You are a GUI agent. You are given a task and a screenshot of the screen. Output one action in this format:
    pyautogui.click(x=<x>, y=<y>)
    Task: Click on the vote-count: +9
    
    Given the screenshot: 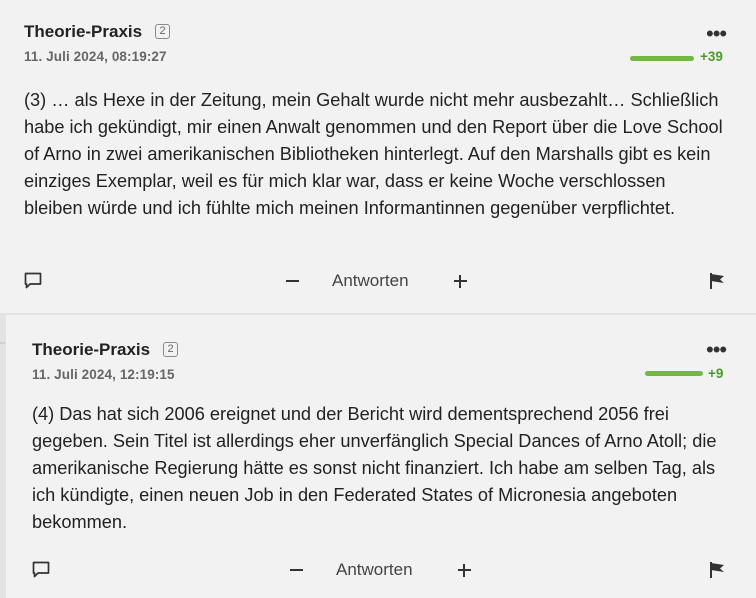 What is the action you would take?
    pyautogui.click(x=716, y=373)
    